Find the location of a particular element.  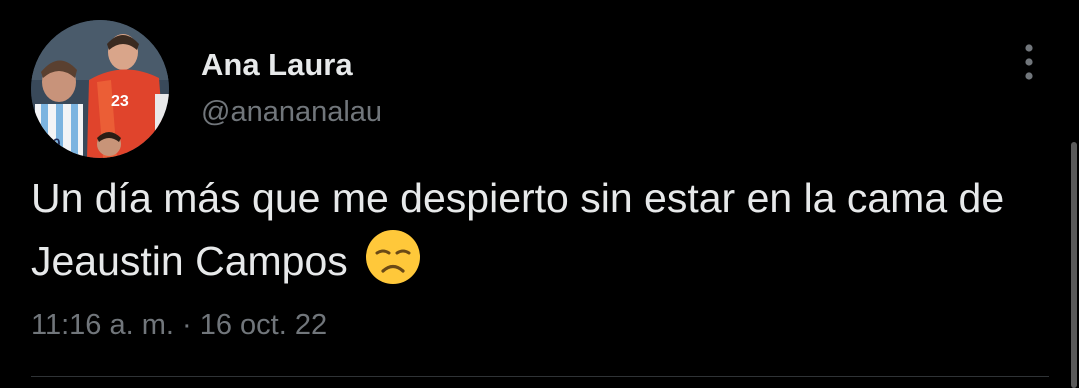

more-vertical-icon is located at coordinates (1029, 62).